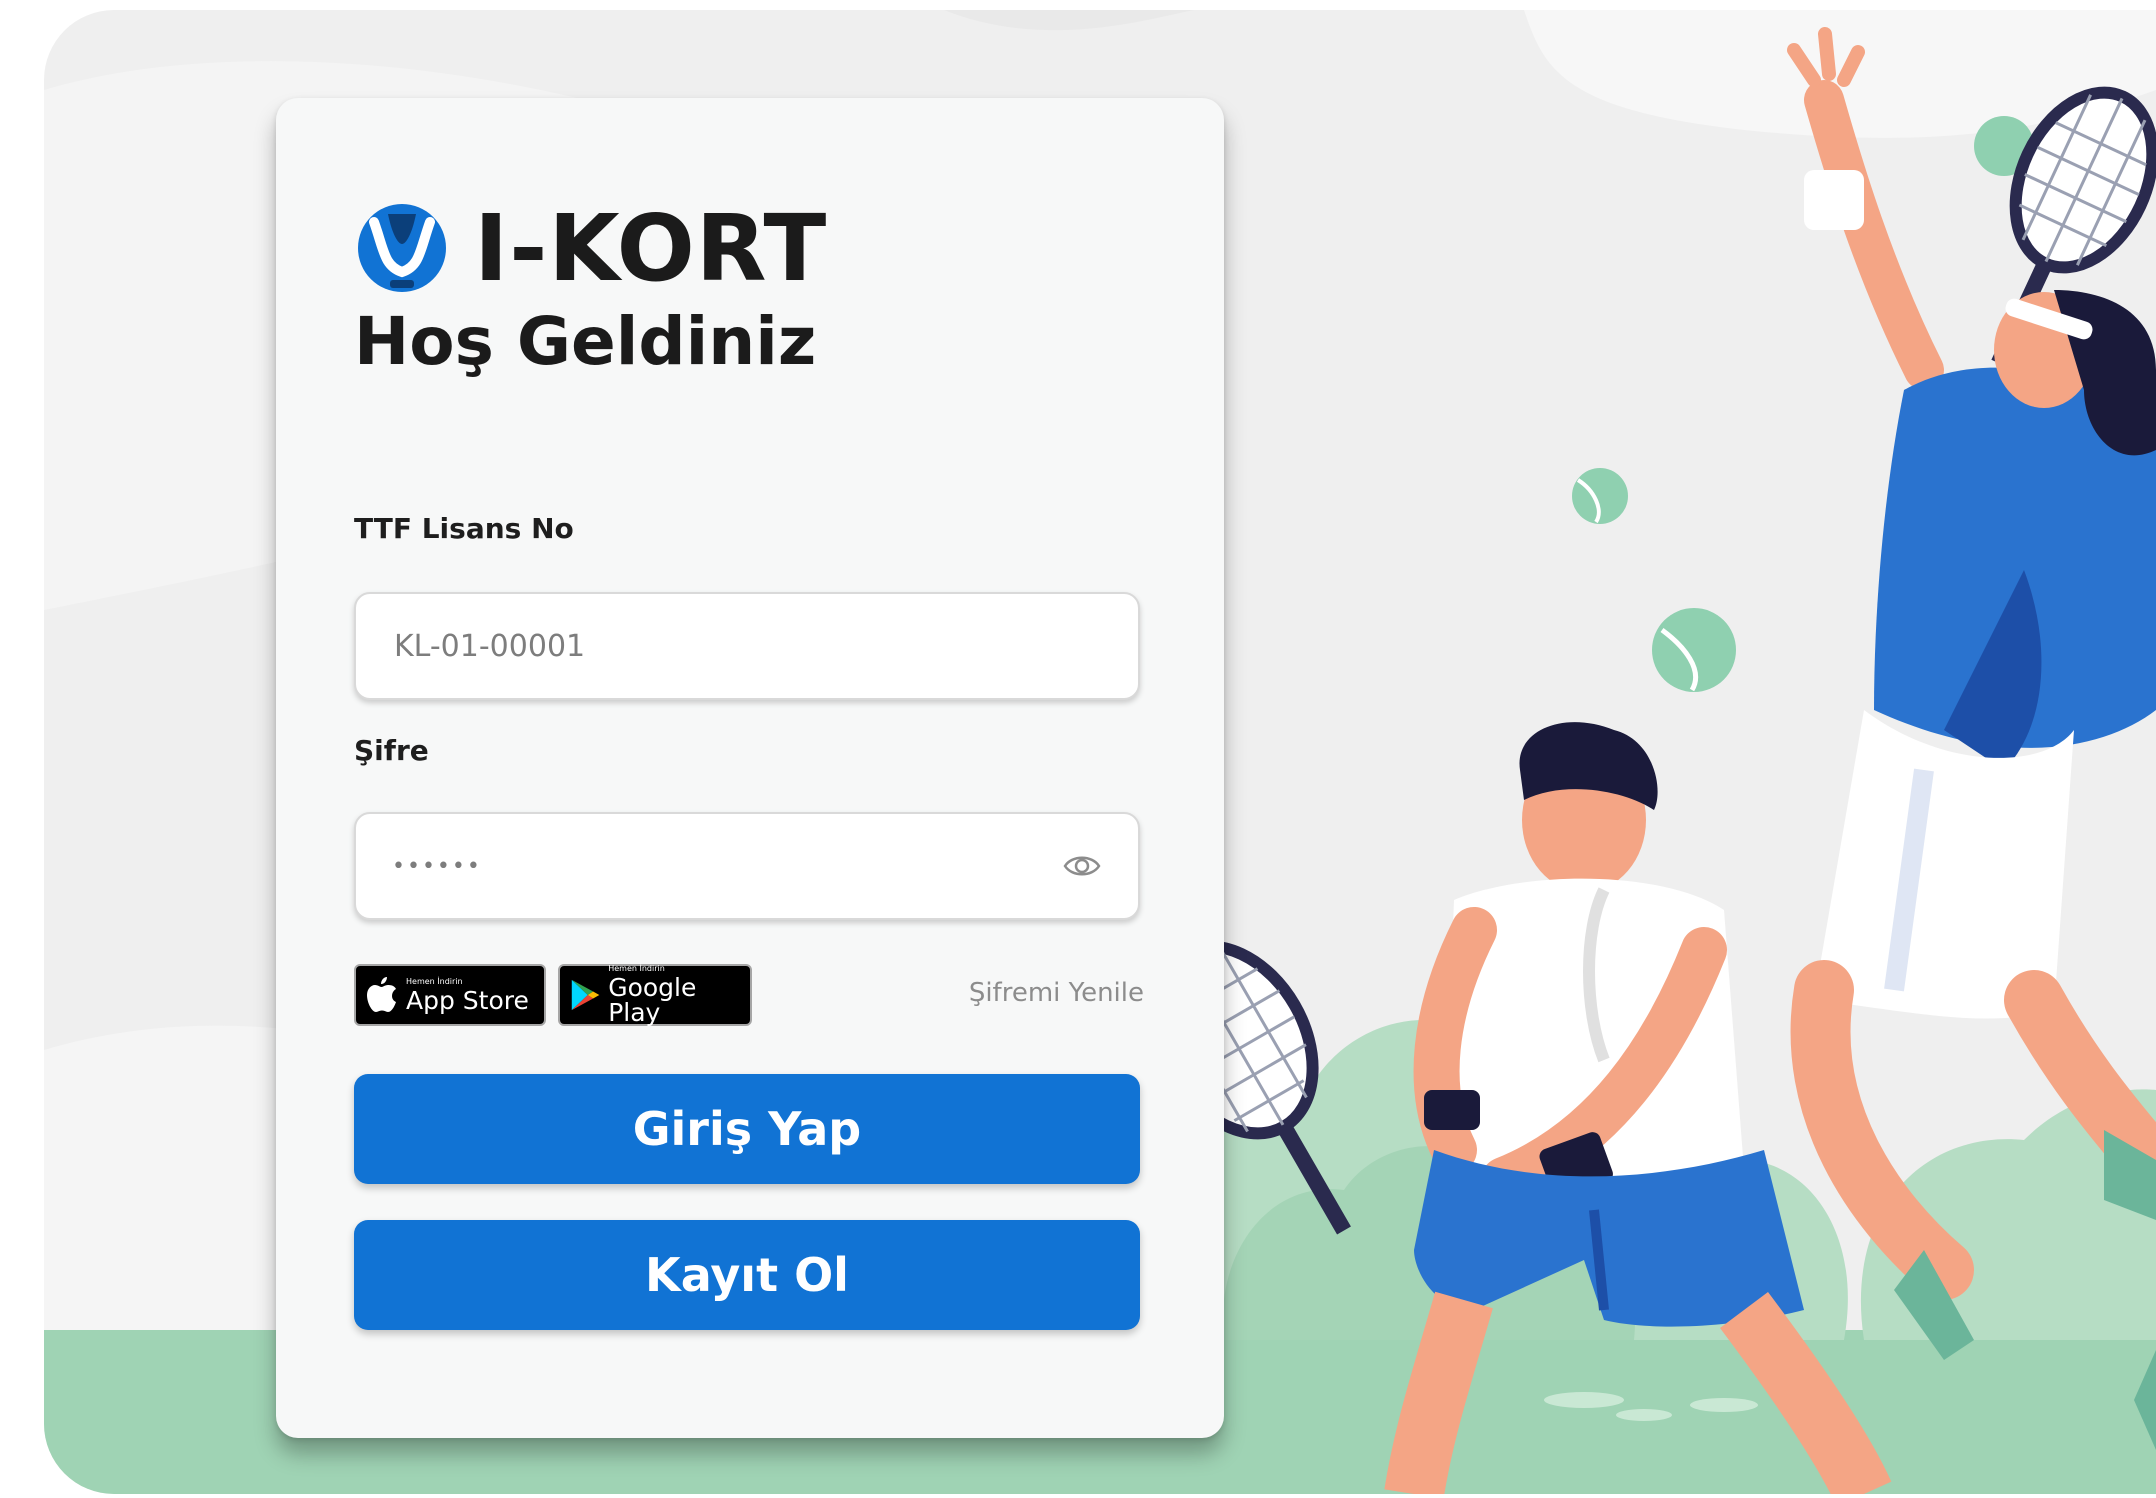 The image size is (2156, 1498). Describe the element at coordinates (1056, 993) in the screenshot. I see `forgot-password-link: Şifremi Yenile` at that location.